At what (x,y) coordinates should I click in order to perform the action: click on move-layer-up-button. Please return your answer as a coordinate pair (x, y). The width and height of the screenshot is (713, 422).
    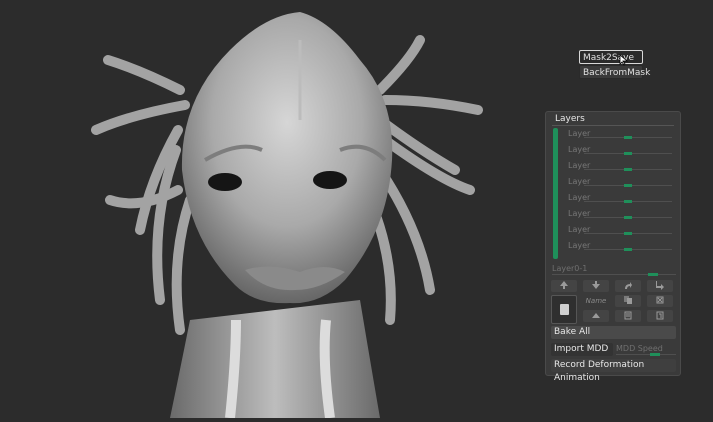
    Looking at the image, I should click on (564, 286).